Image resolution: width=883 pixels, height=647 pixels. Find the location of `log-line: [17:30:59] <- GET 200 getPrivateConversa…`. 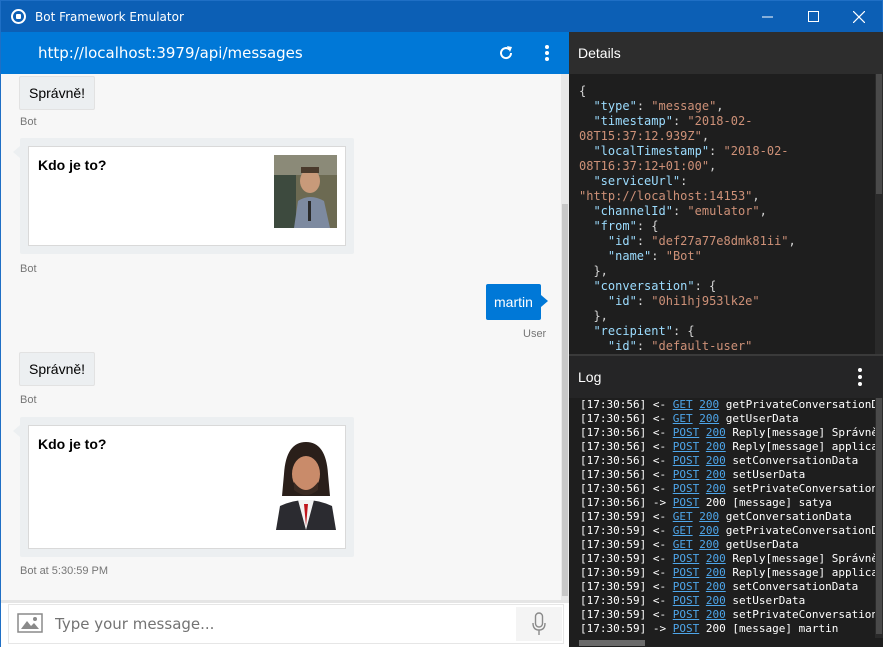

log-line: [17:30:59] <- GET 200 getPrivateConversa… is located at coordinates (727, 531).